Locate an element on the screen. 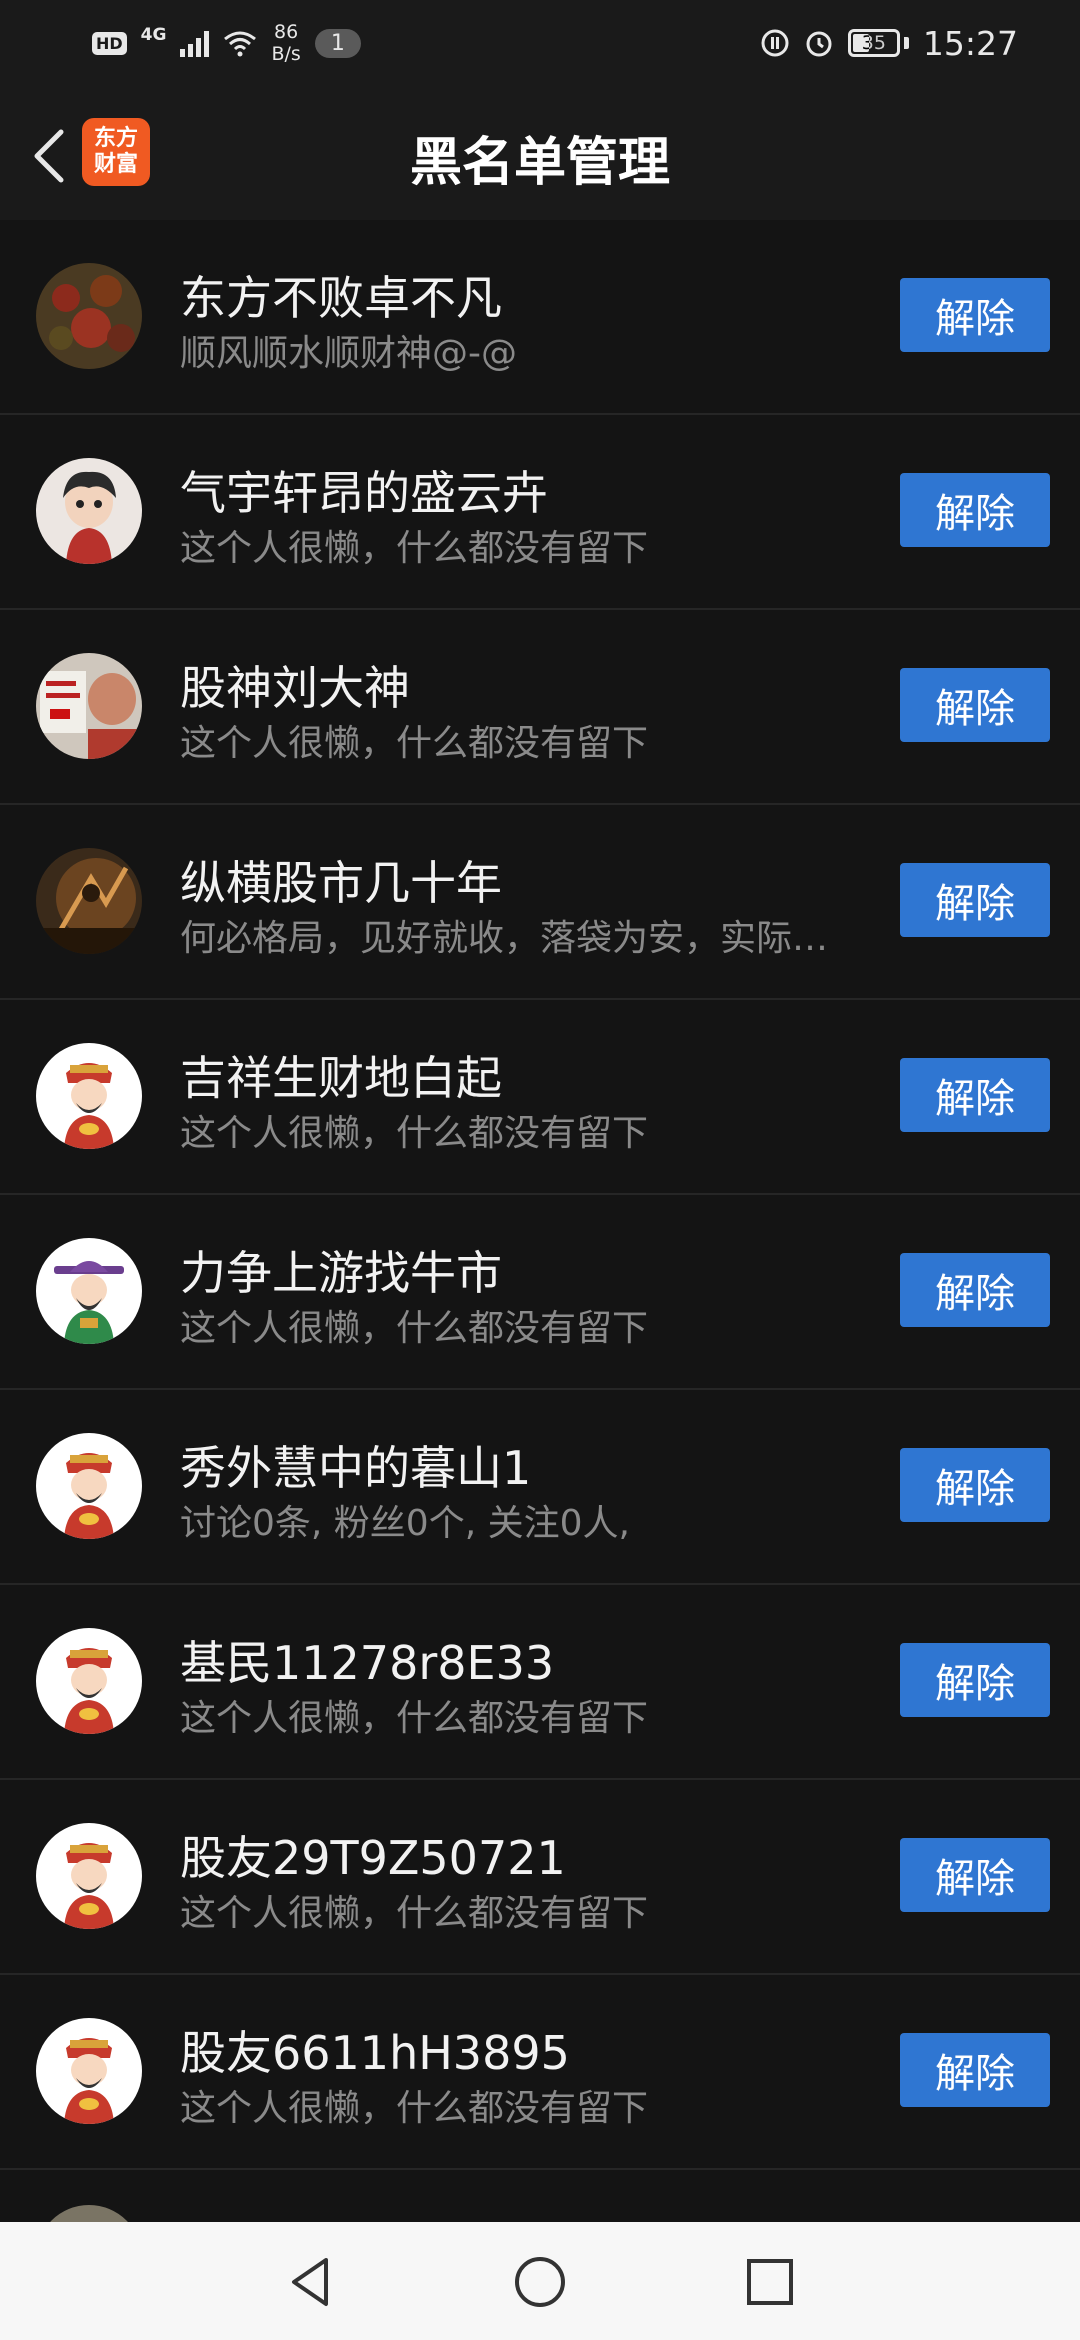 Image resolution: width=1080 pixels, height=2340 pixels. alarm-icon is located at coordinates (819, 44).